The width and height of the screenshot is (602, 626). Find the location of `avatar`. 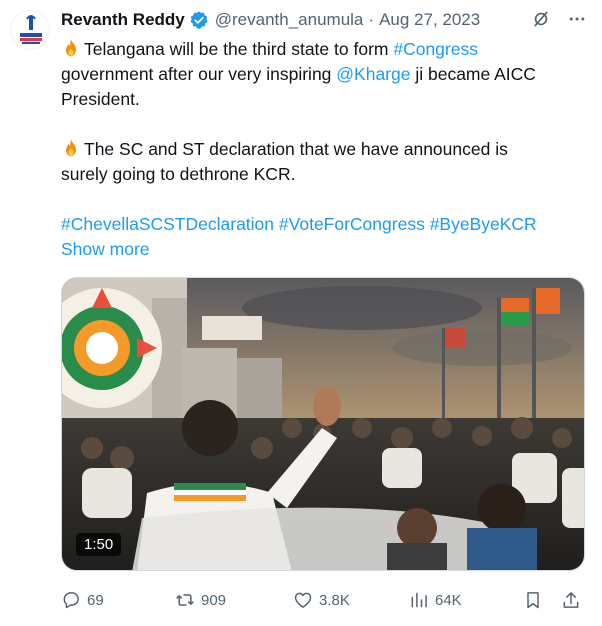

avatar is located at coordinates (30, 30).